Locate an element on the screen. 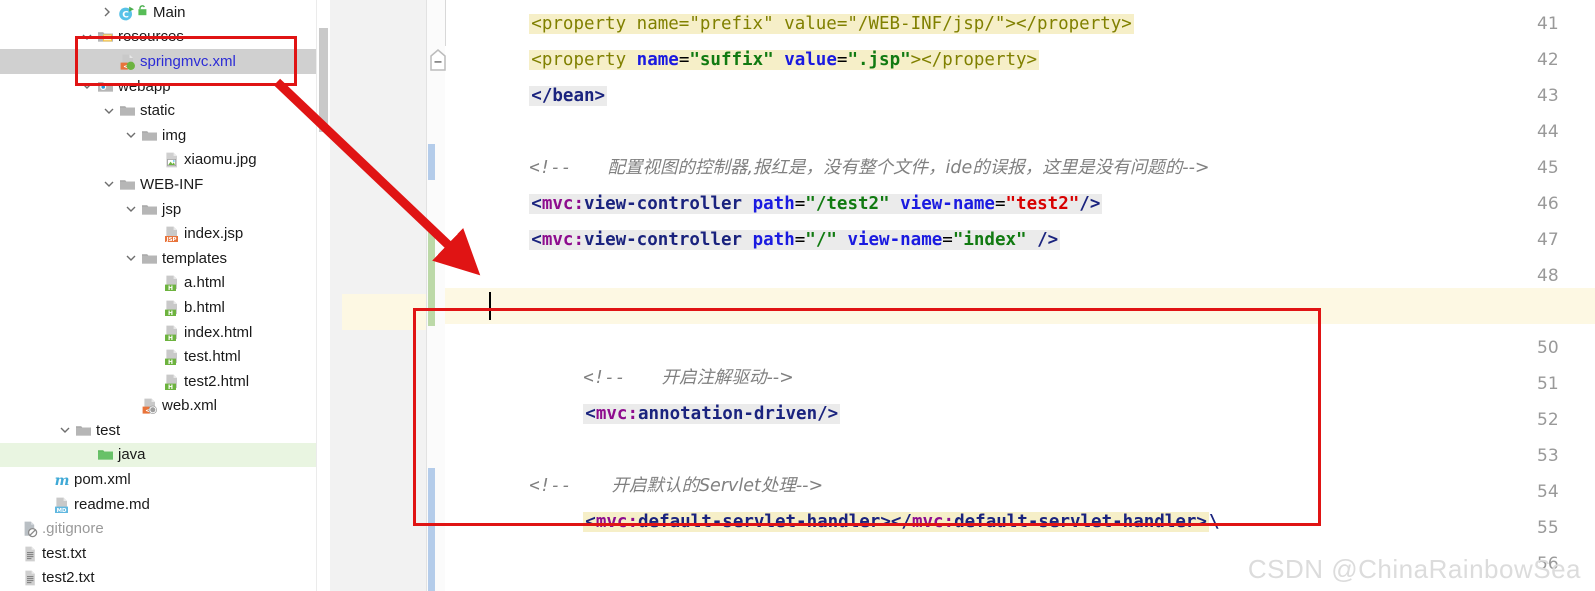 The width and height of the screenshot is (1595, 591). vcs-change-marker-green is located at coordinates (431, 277).